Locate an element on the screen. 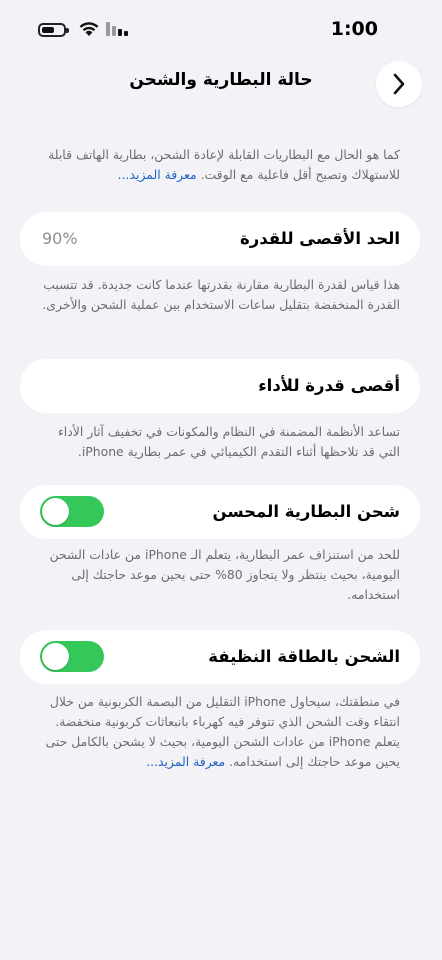 Image resolution: width=442 pixels, height=960 pixels. max-capacity-label: الحد الأقصى للقدرة is located at coordinates (319, 238).